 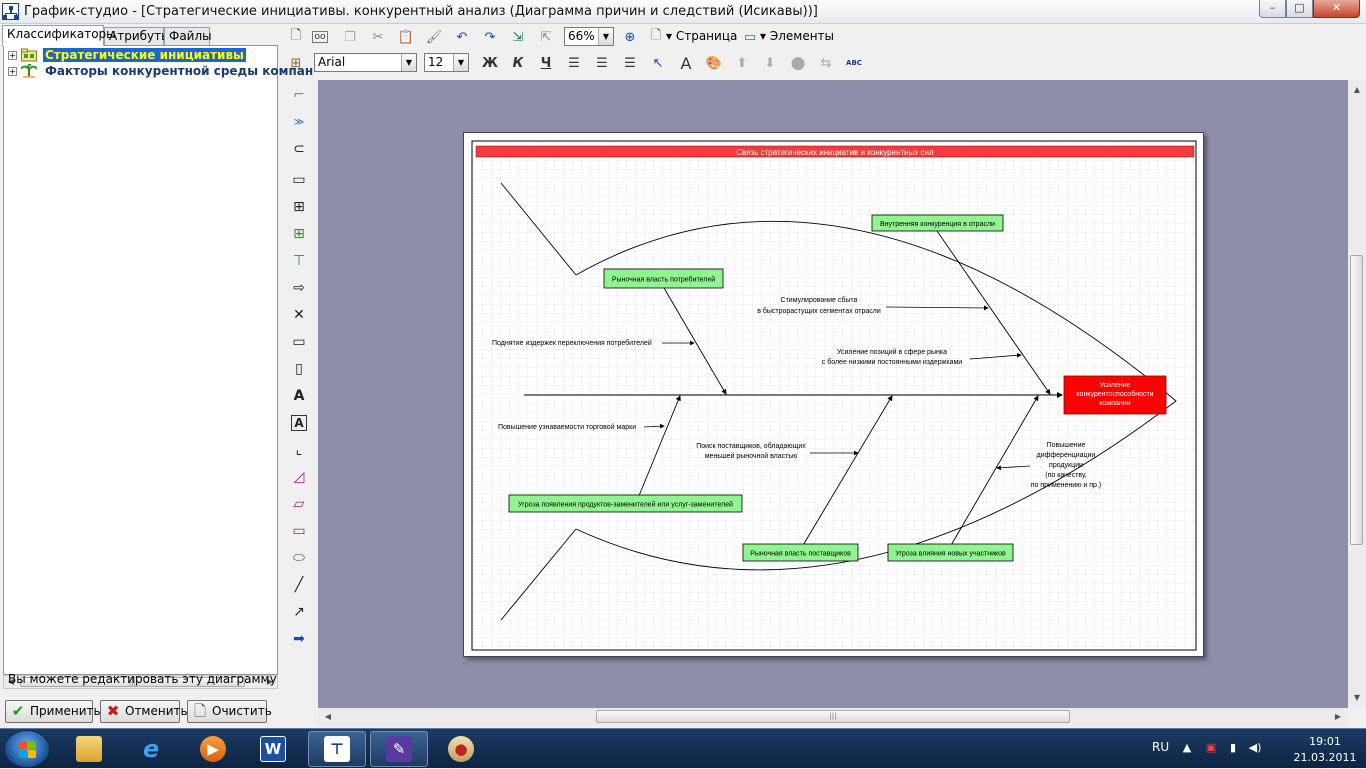 What do you see at coordinates (1255, 748) in the screenshot?
I see `volume-icon: ◀)` at bounding box center [1255, 748].